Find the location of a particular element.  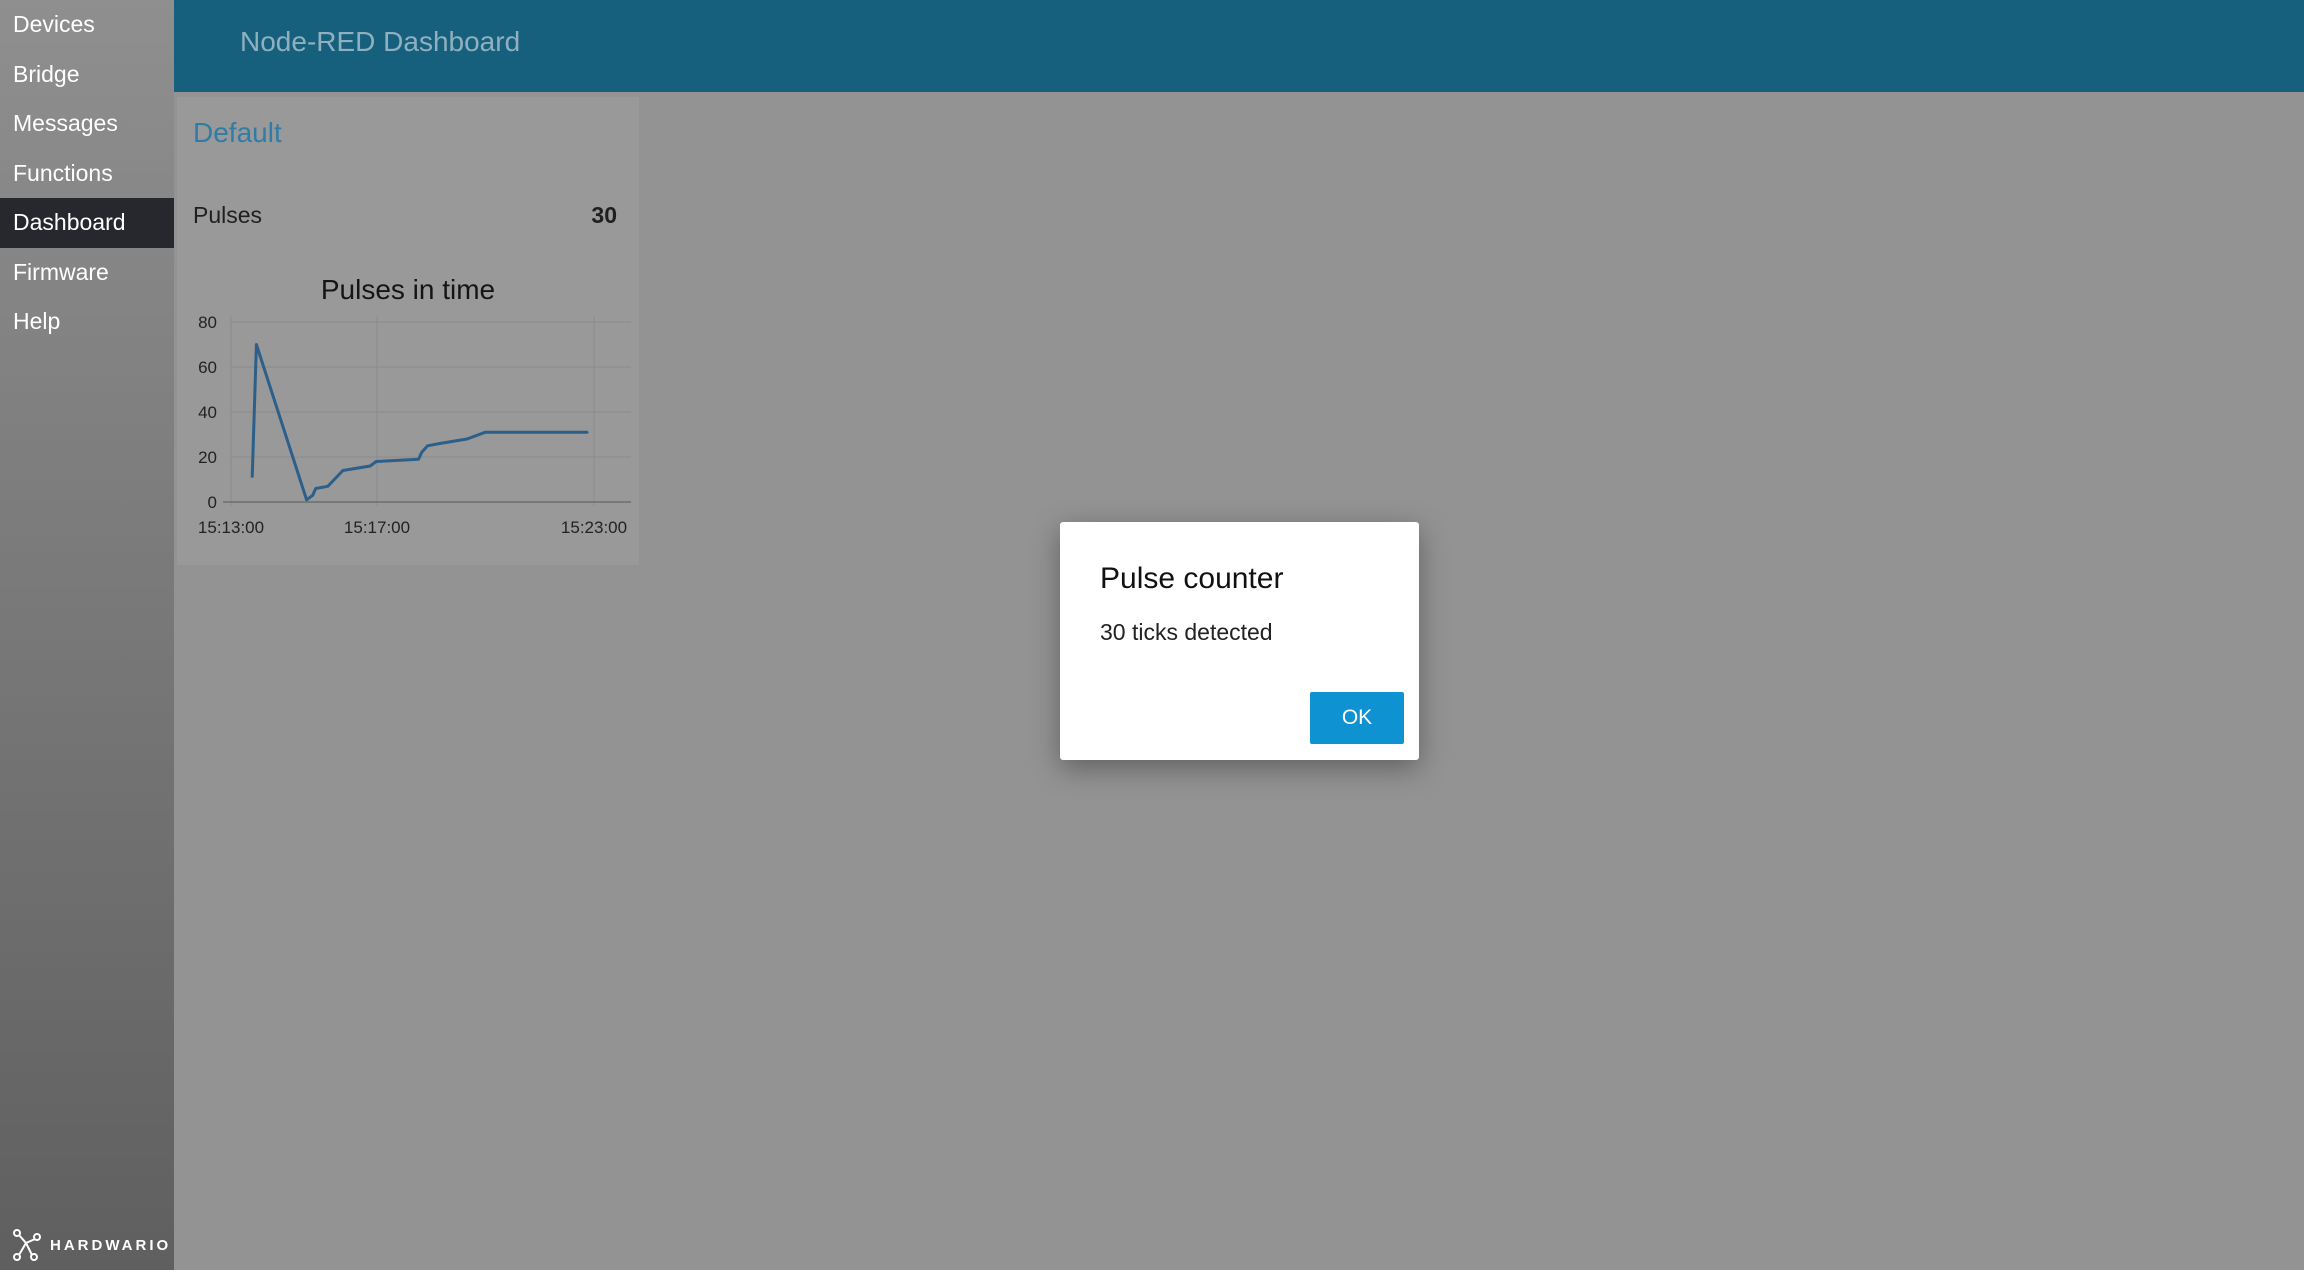

ok-button: OK is located at coordinates (1357, 718).